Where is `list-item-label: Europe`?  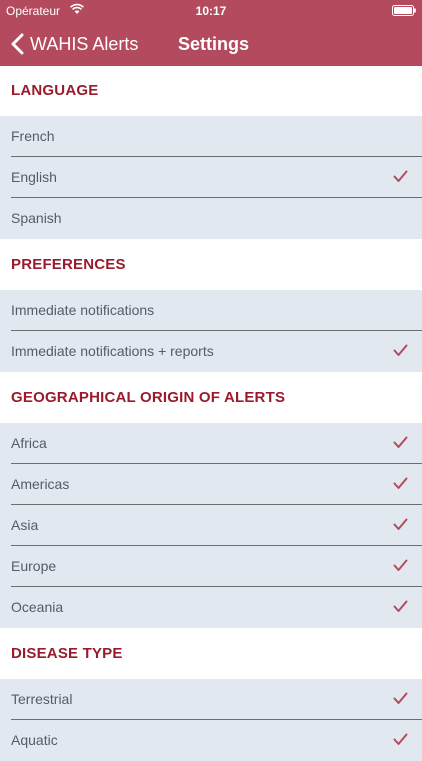
list-item-label: Europe is located at coordinates (34, 566).